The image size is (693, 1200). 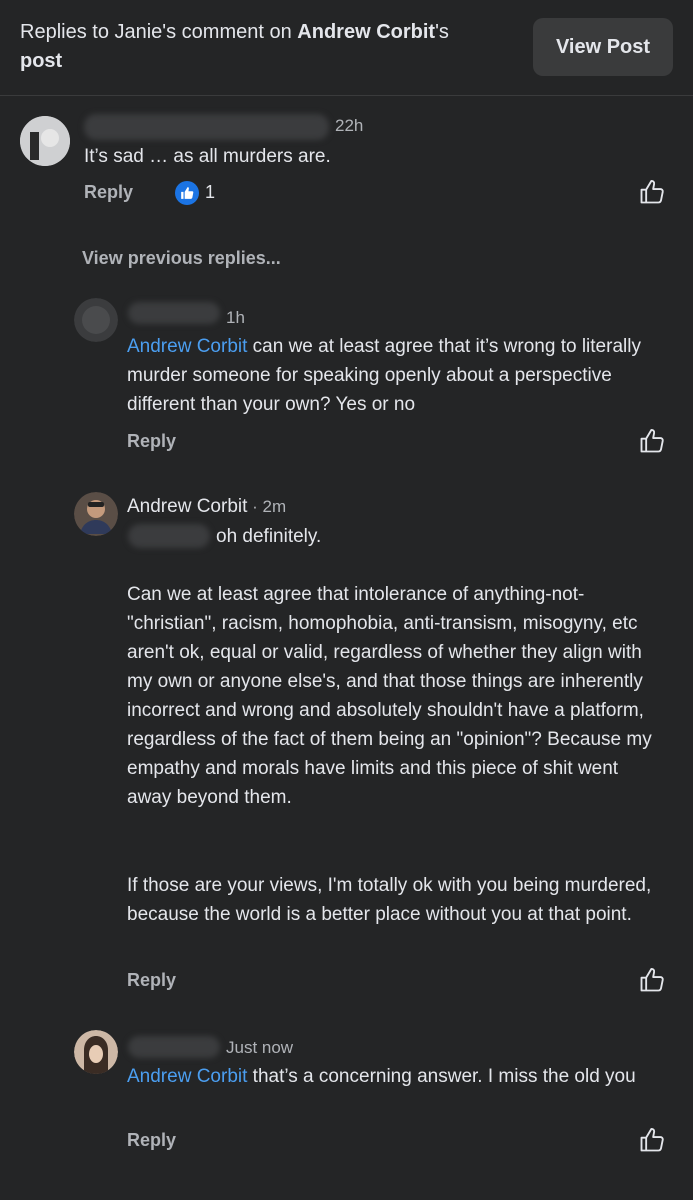 I want to click on comment-author: Andrew Corbit, so click(x=187, y=506).